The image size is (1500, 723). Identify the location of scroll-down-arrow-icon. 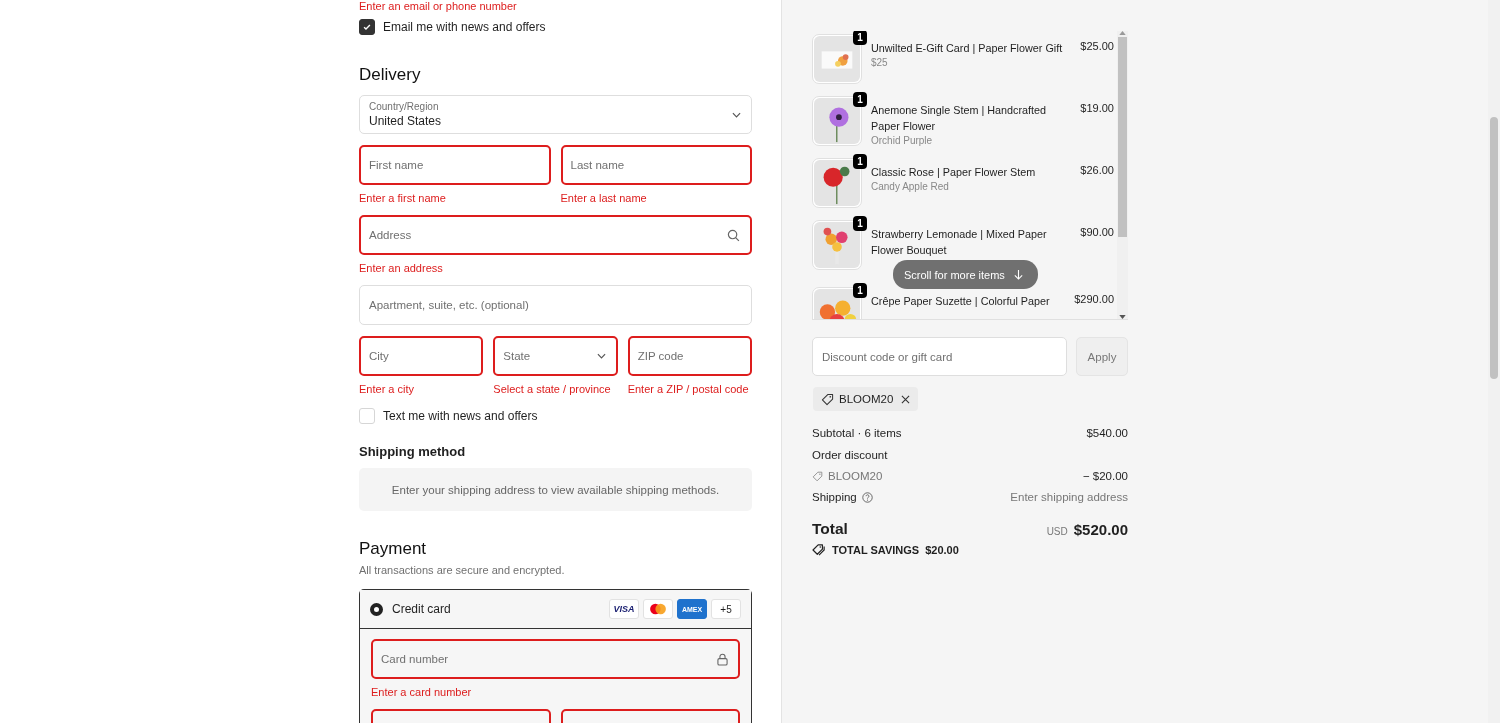
(1122, 317).